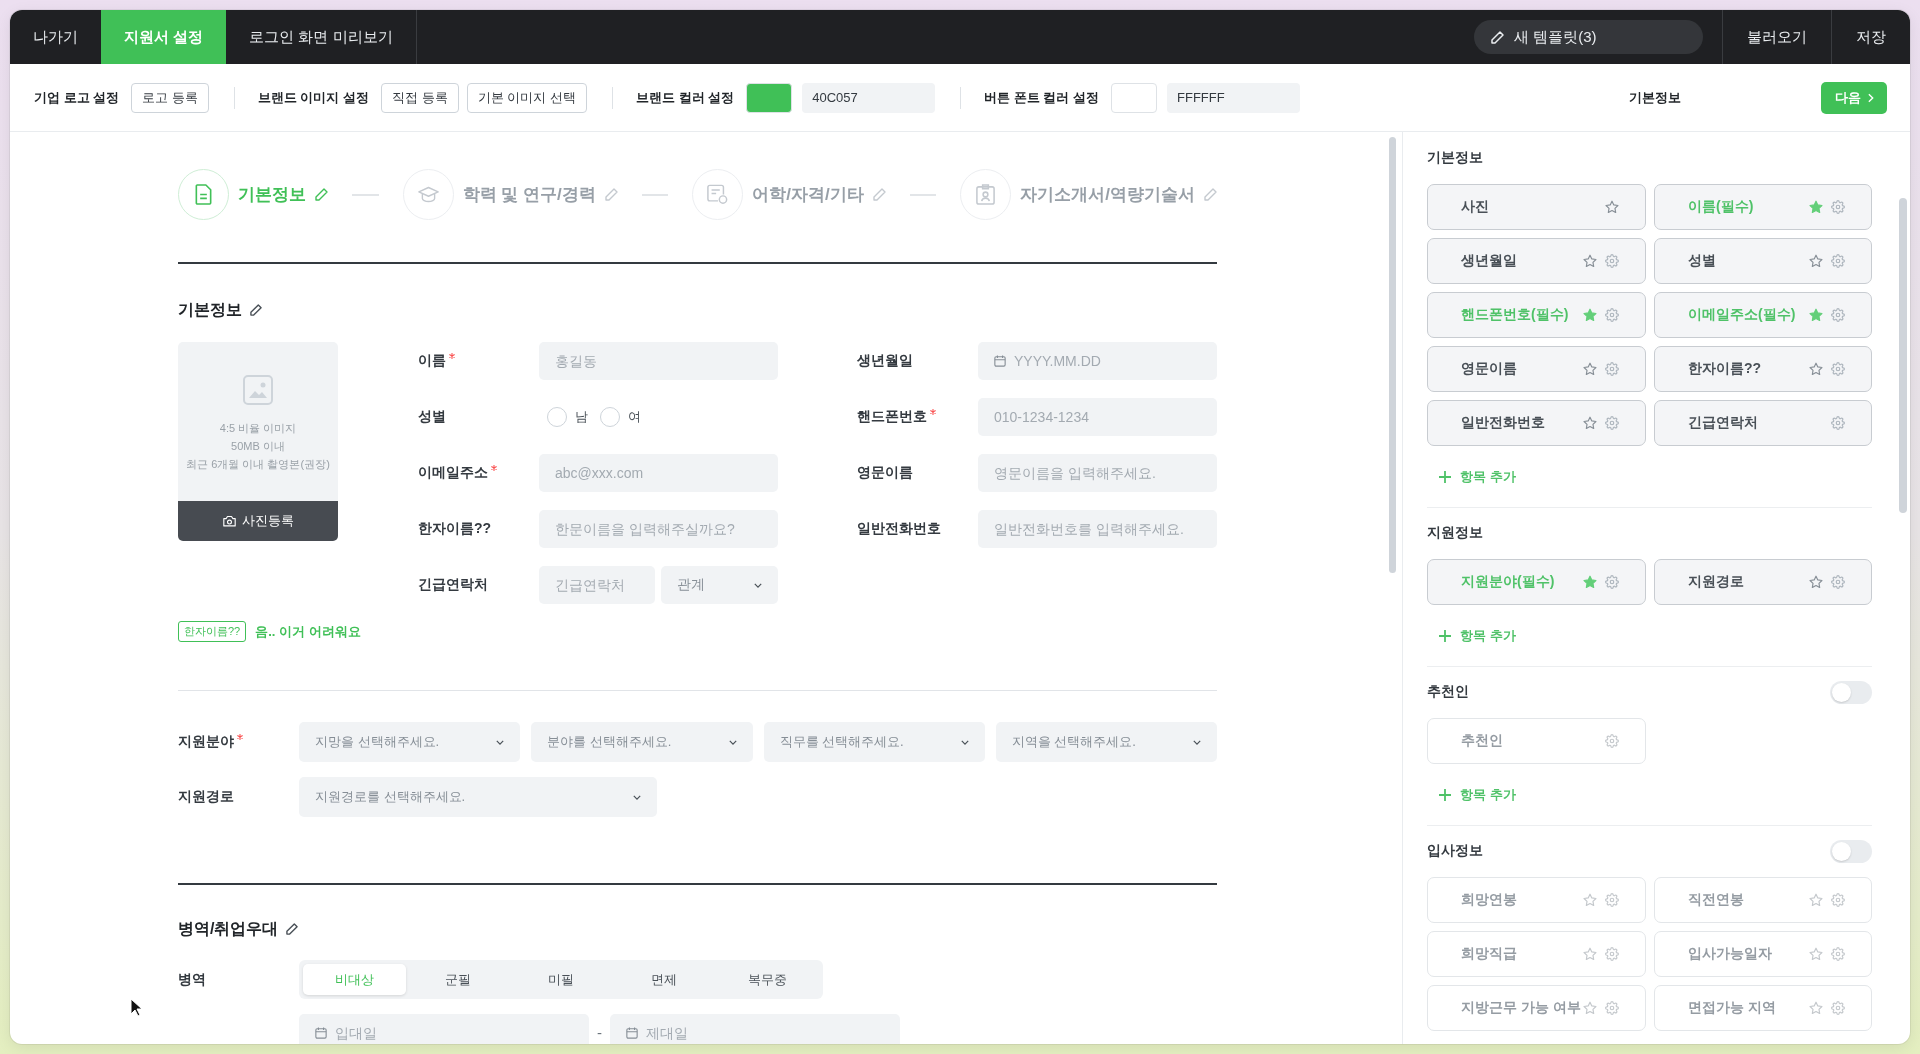  I want to click on text-field: 영문이름을 입력해주세요., so click(1097, 473).